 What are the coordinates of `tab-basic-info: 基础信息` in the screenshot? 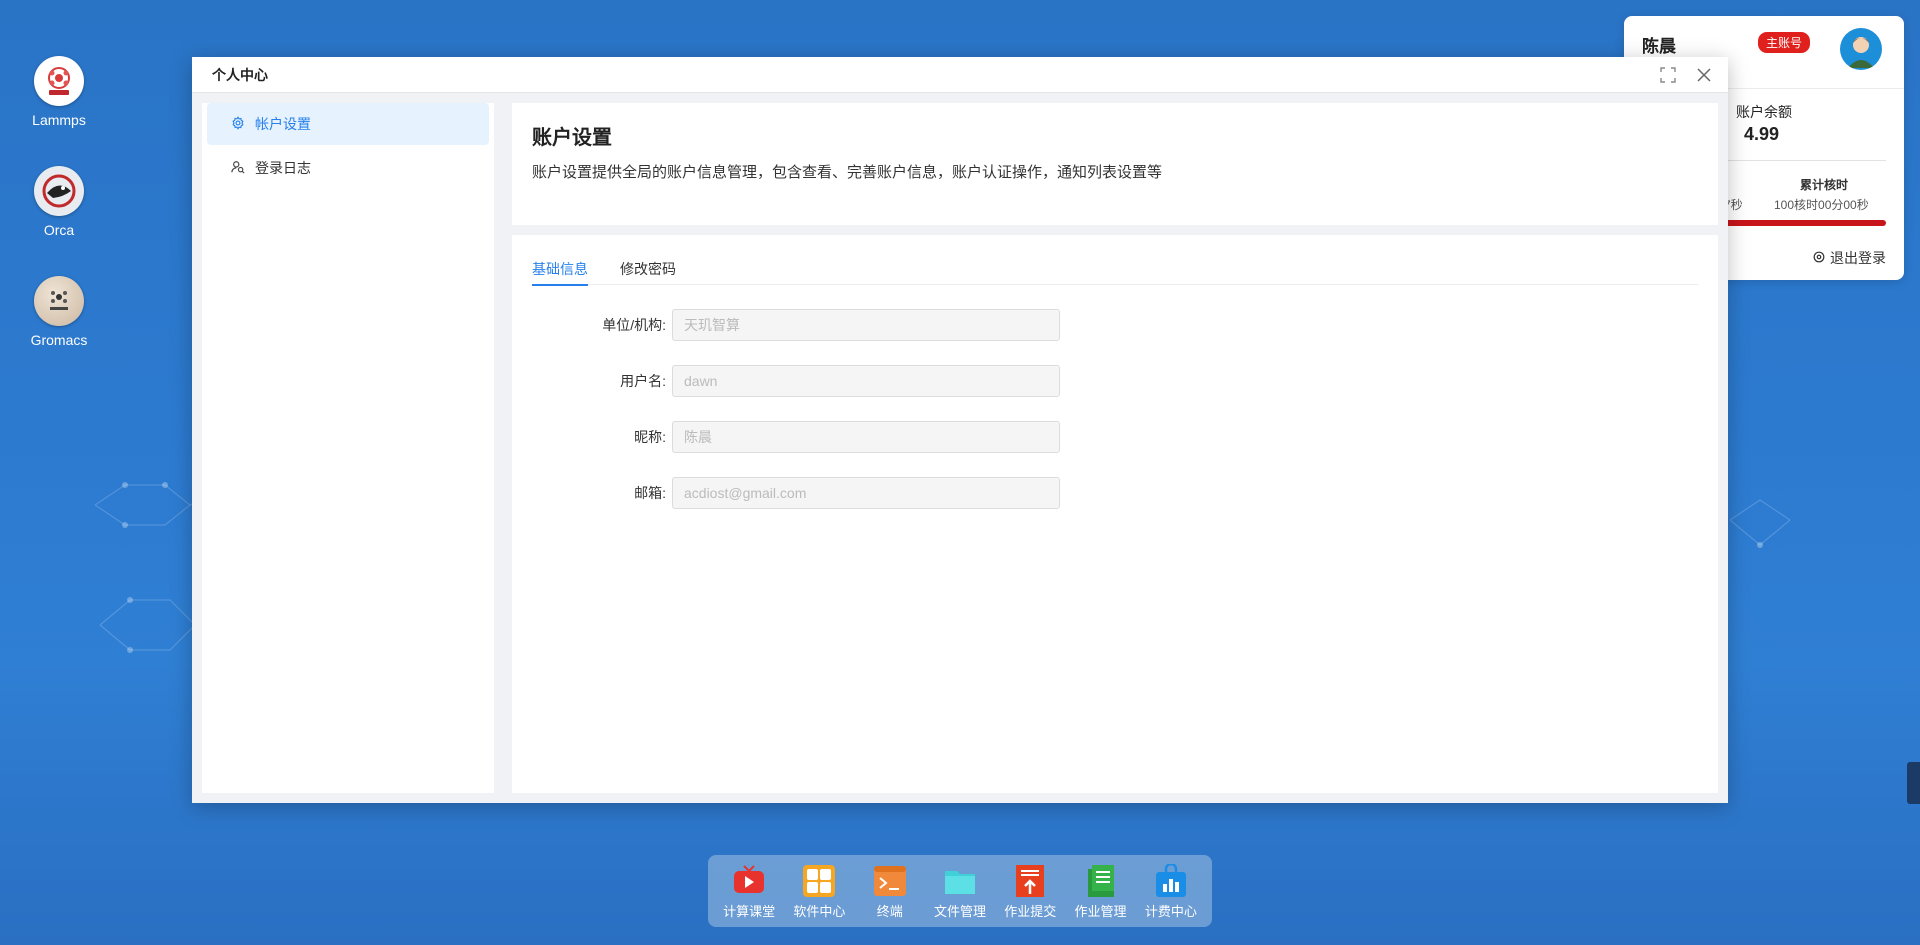 It's located at (560, 267).